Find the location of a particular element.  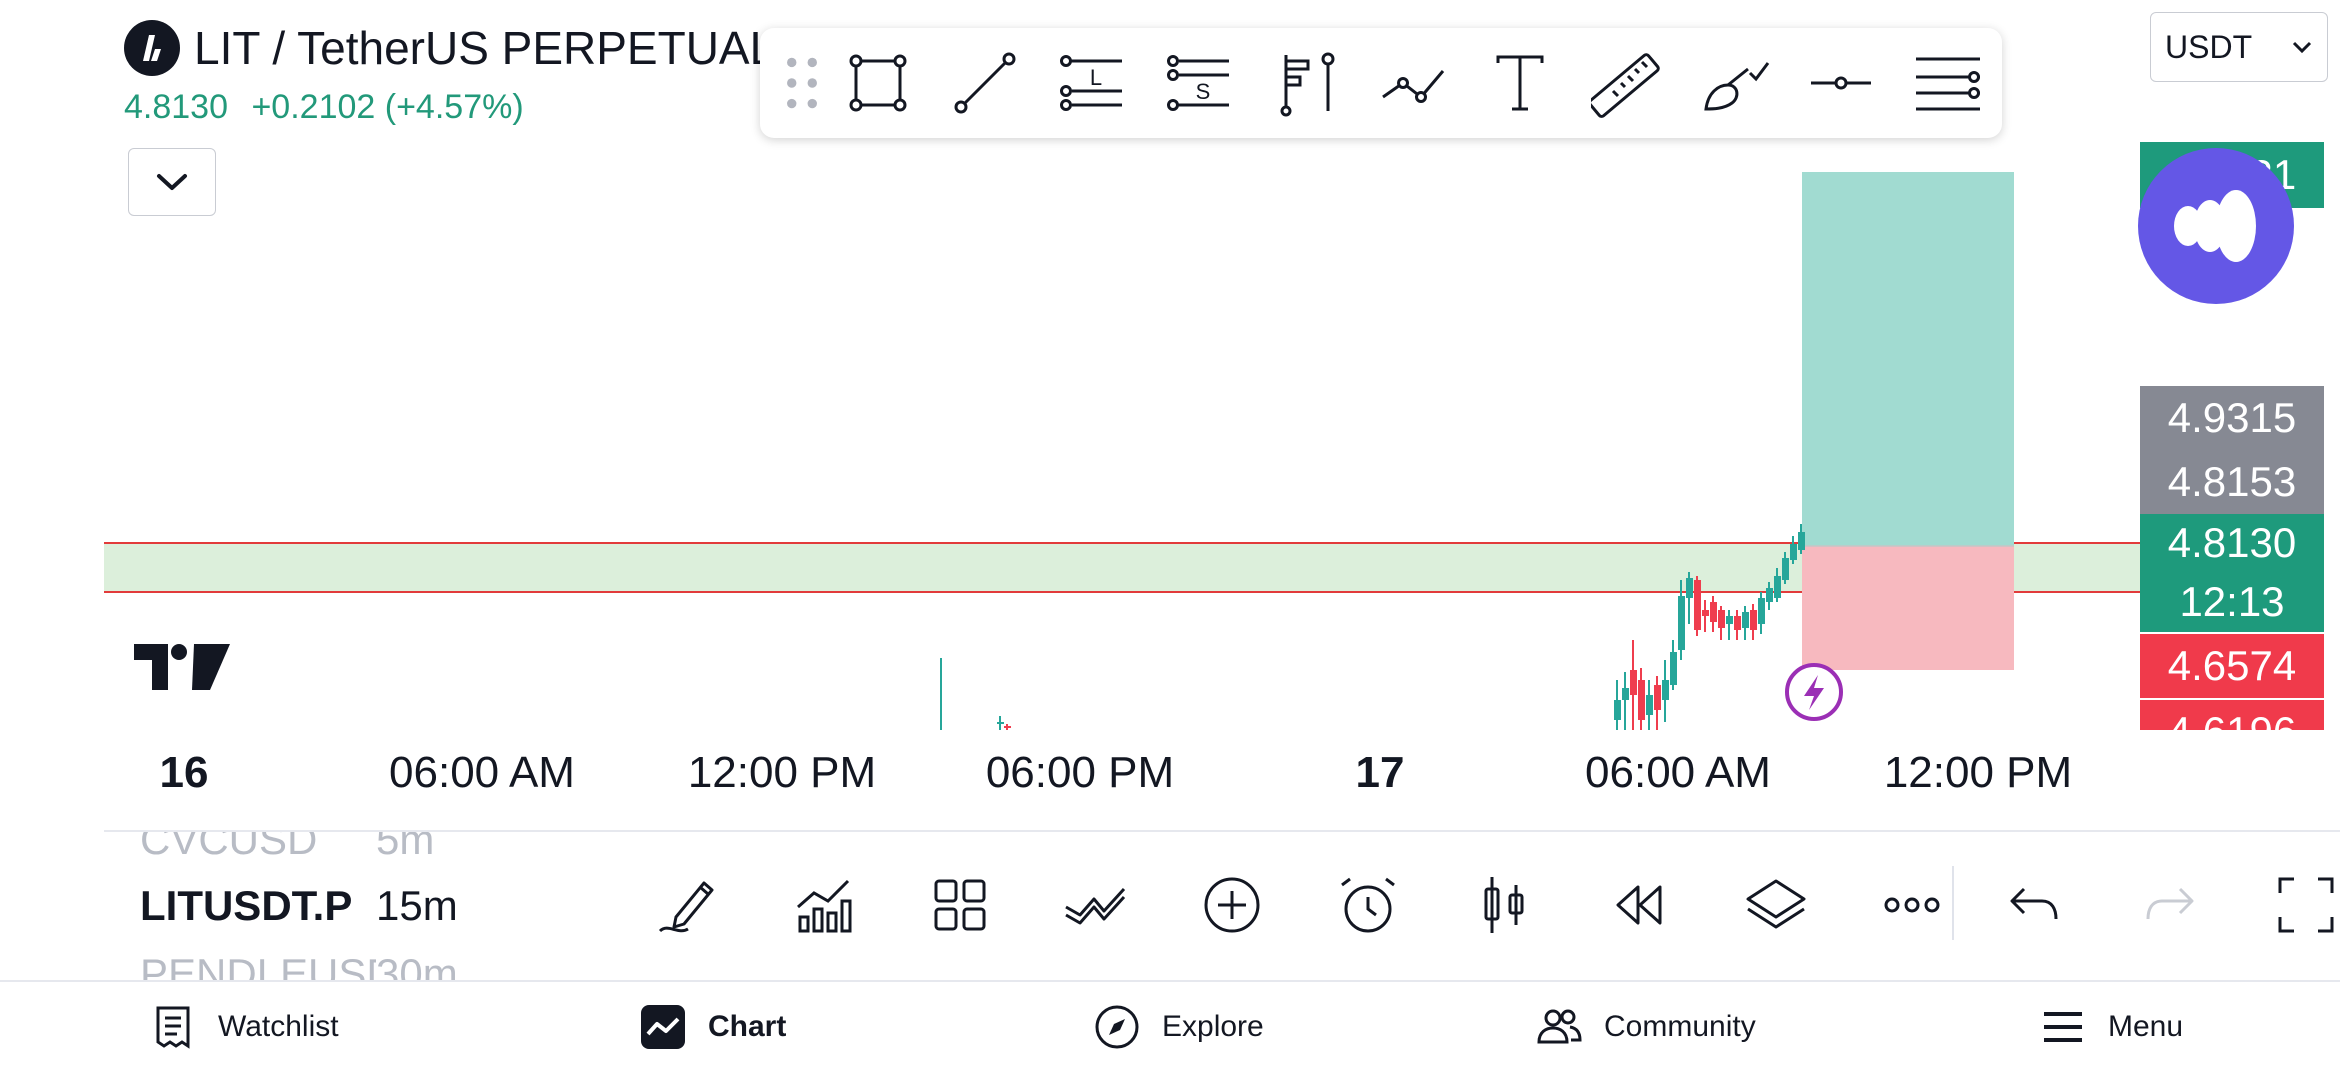

indicators-icon is located at coordinates (824, 906).